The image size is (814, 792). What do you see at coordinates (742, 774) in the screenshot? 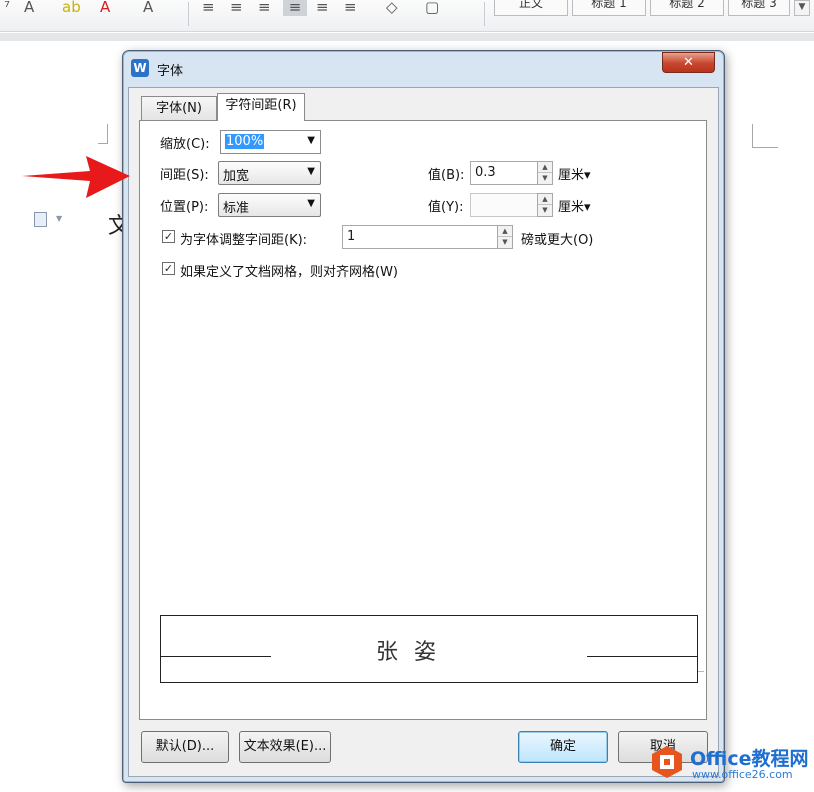
I see `watermark-url: www.office26.com` at bounding box center [742, 774].